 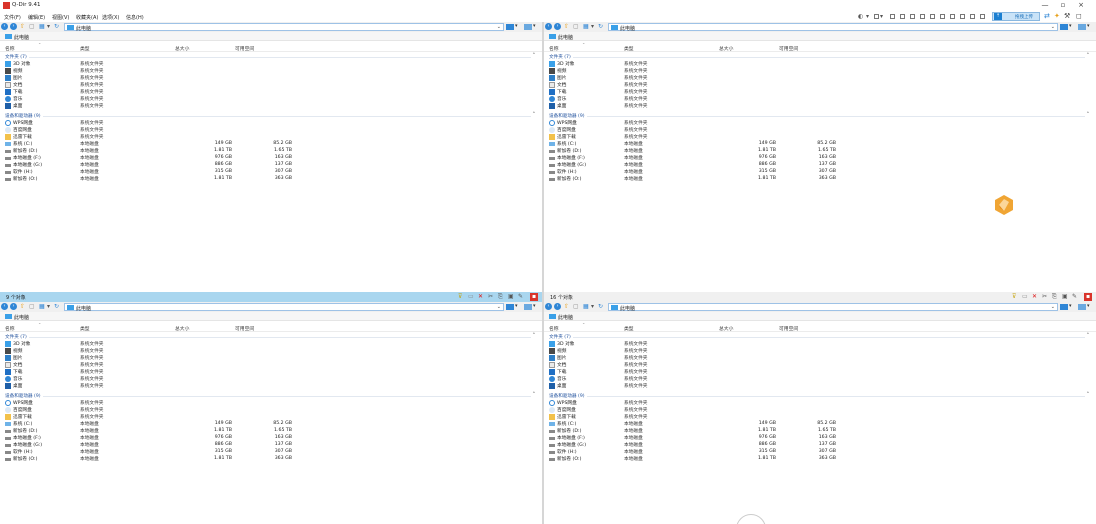 What do you see at coordinates (912, 16) in the screenshot?
I see `layout-4-icon` at bounding box center [912, 16].